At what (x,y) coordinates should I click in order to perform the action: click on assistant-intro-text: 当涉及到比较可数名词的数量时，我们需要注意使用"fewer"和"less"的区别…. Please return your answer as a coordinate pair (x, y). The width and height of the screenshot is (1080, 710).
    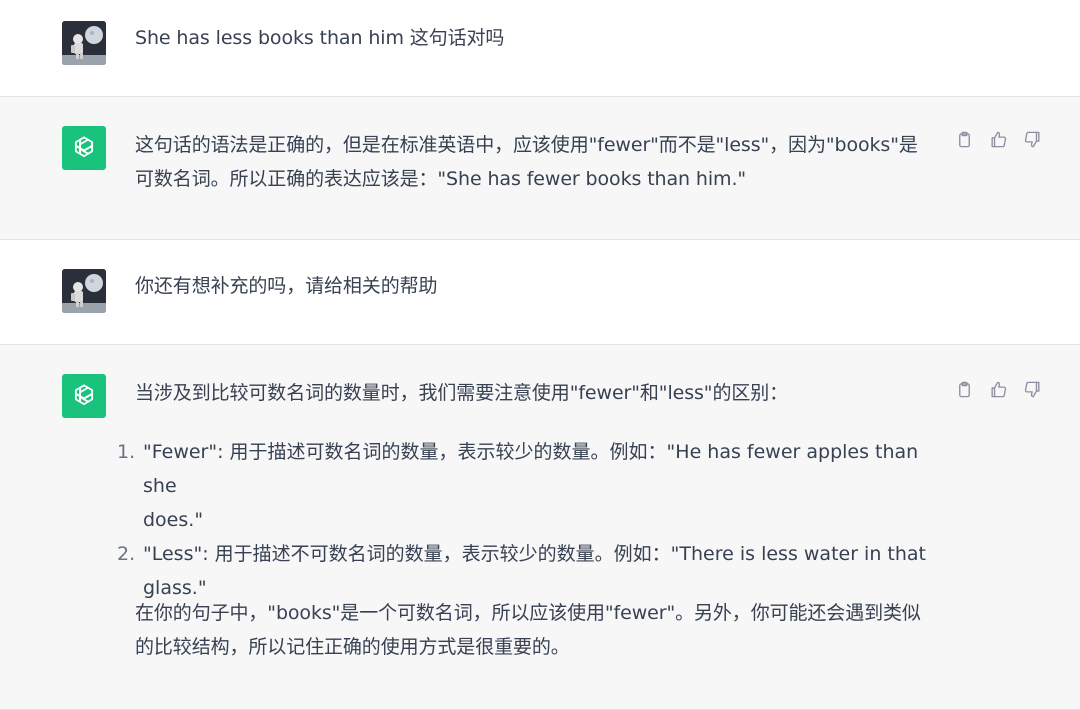
    Looking at the image, I should click on (462, 393).